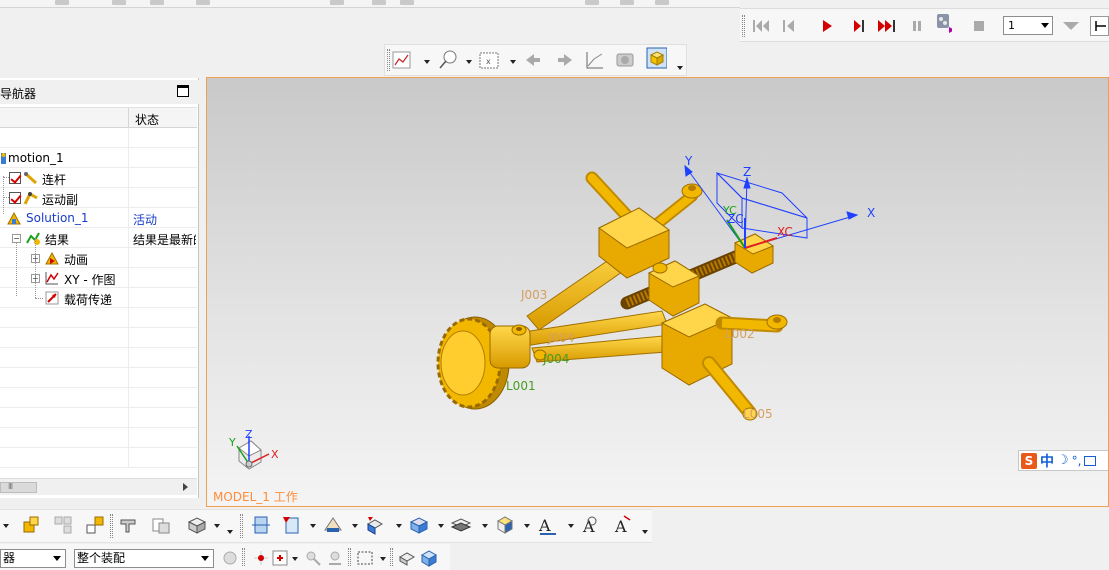 This screenshot has width=1109, height=570. What do you see at coordinates (161, 525) in the screenshot?
I see `interference-icon` at bounding box center [161, 525].